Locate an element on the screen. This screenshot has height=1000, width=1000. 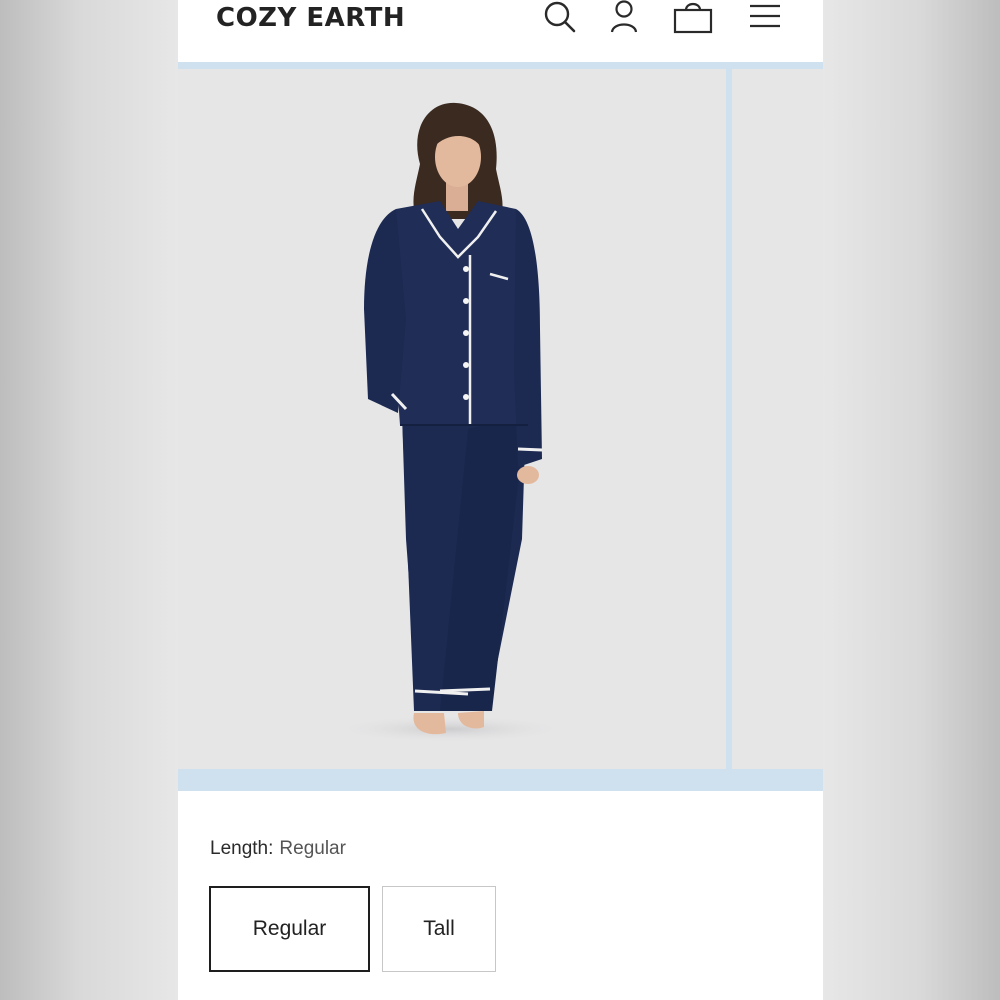
site-header: COZY EARTH is located at coordinates (500, 34).